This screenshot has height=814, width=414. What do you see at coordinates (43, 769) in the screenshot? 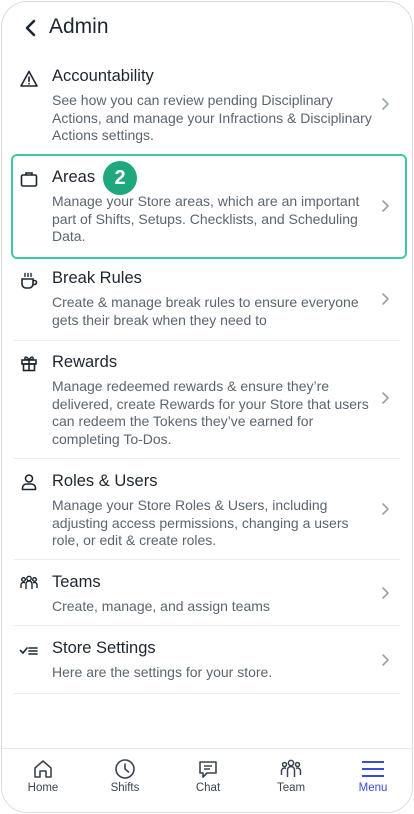
I see `home-icon` at bounding box center [43, 769].